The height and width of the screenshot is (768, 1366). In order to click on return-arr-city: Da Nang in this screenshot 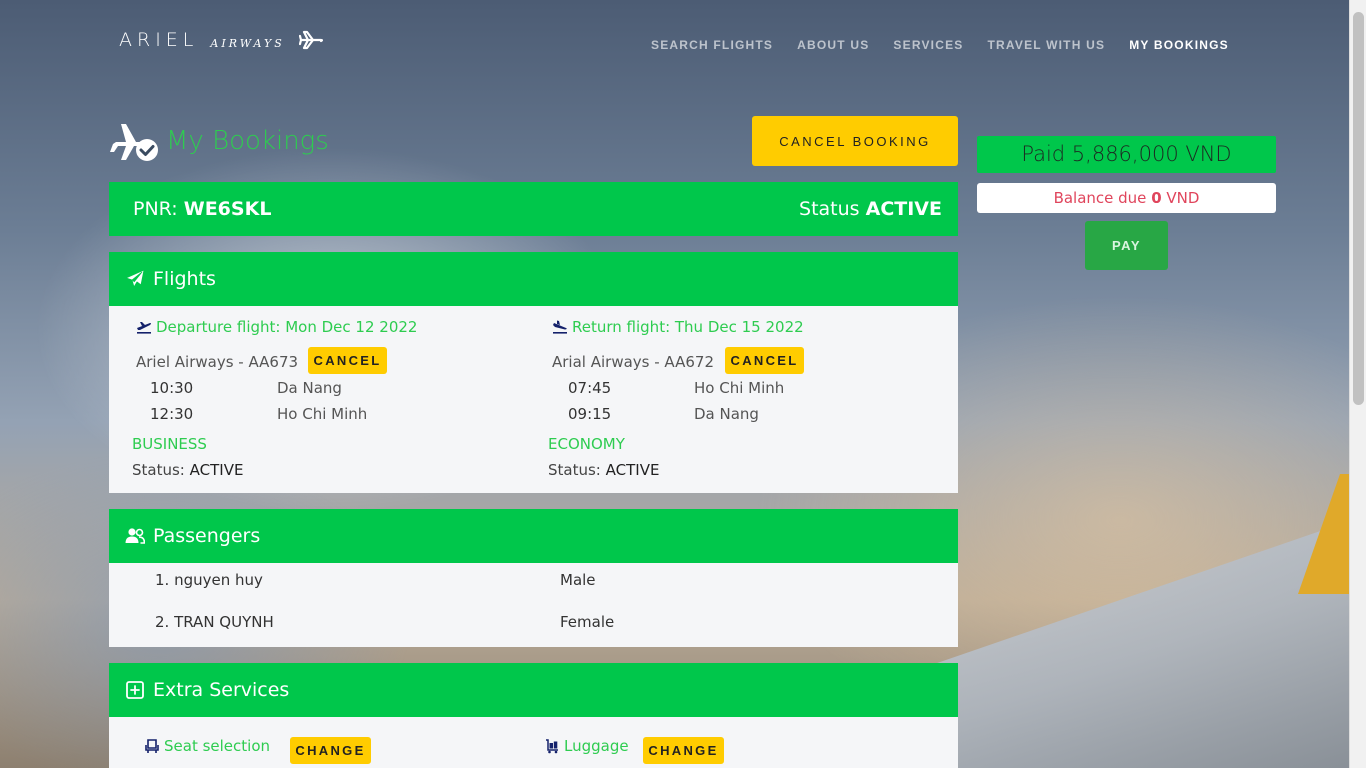, I will do `click(726, 414)`.